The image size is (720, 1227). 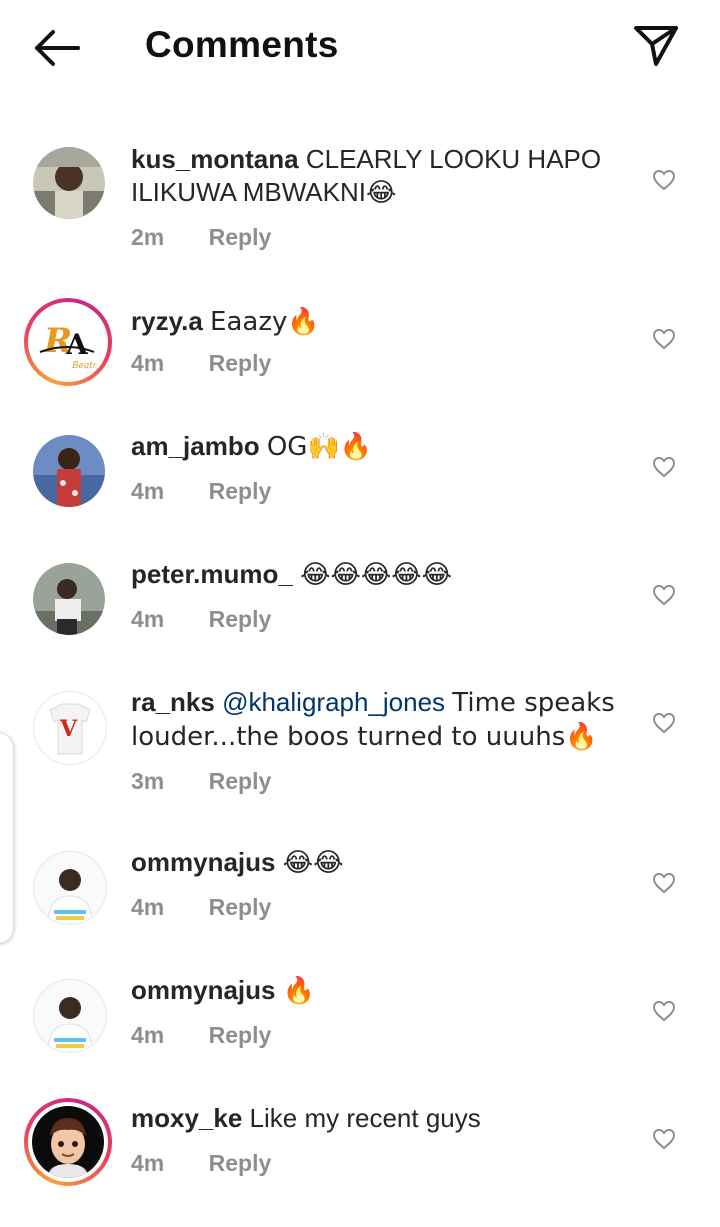 I want to click on arrow-left-icon, so click(x=57, y=48).